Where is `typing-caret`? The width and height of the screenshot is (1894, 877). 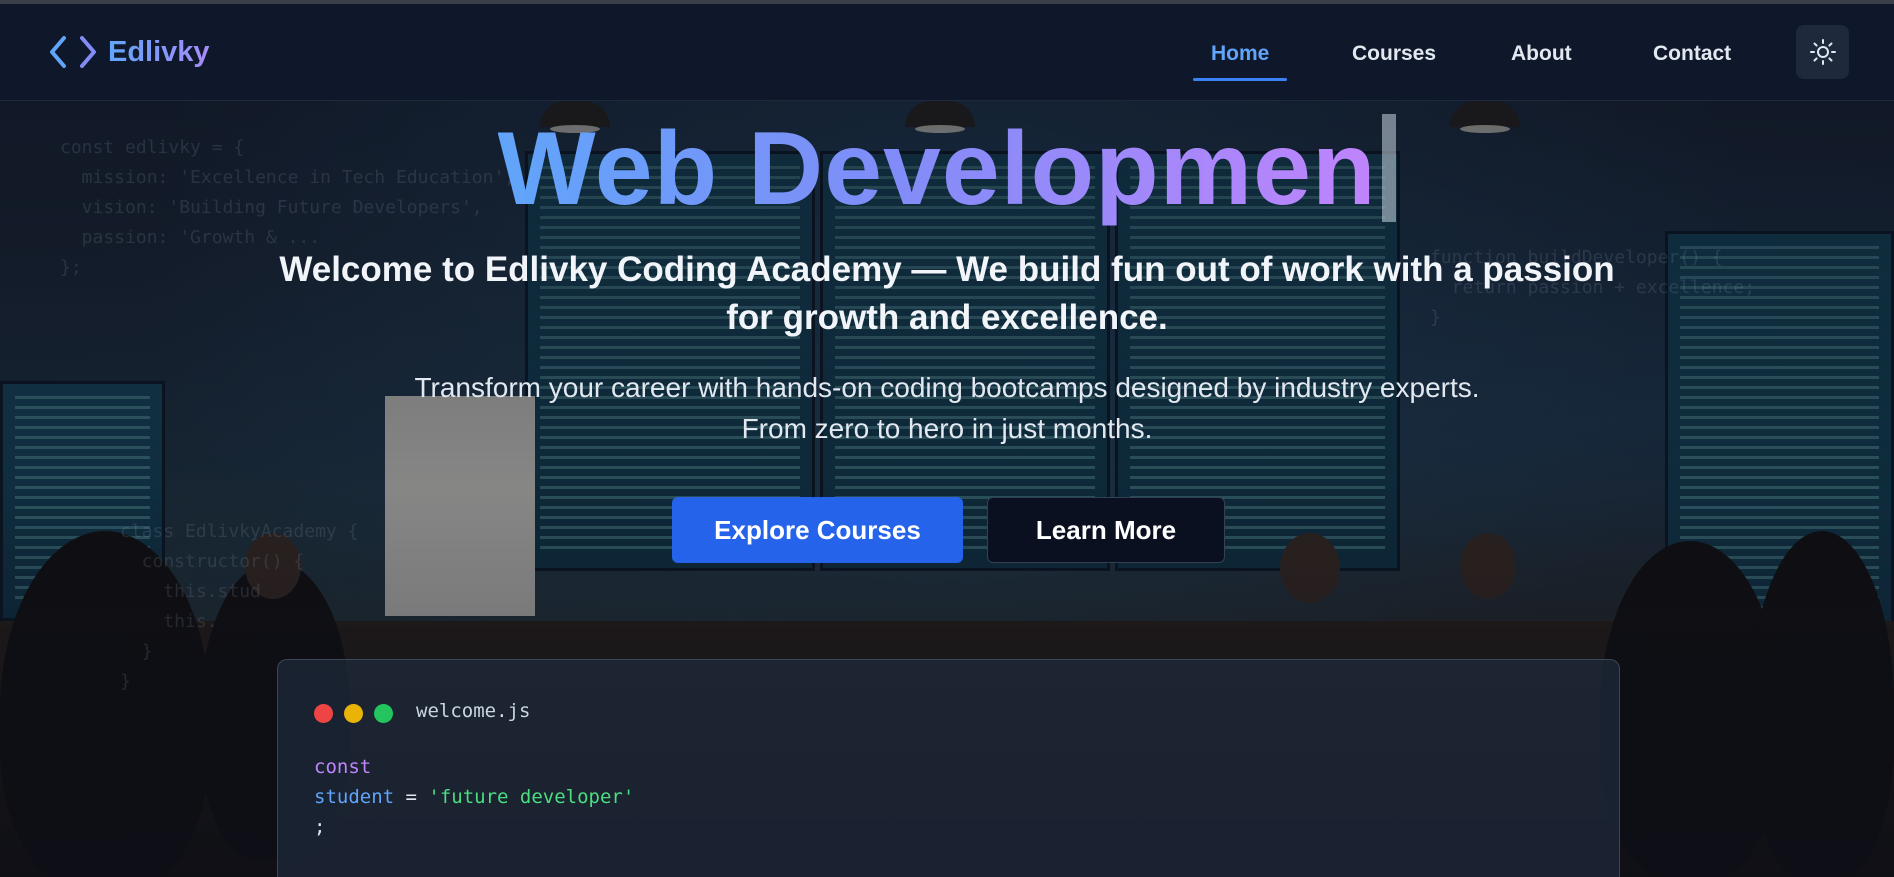
typing-caret is located at coordinates (1389, 168).